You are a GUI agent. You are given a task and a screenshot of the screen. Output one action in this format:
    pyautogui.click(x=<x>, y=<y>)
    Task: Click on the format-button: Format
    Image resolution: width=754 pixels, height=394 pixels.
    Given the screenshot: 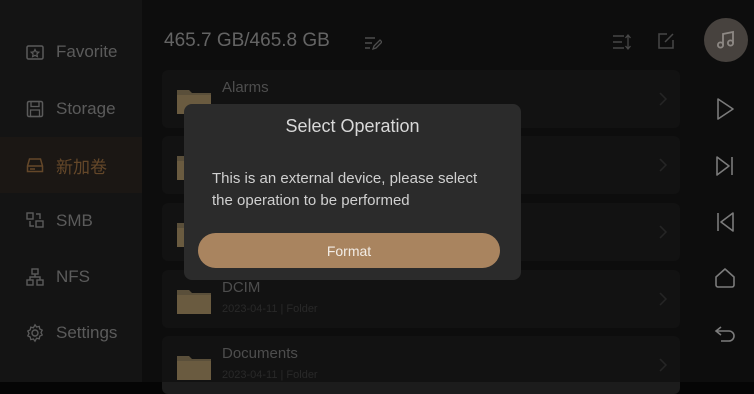 What is the action you would take?
    pyautogui.click(x=349, y=250)
    